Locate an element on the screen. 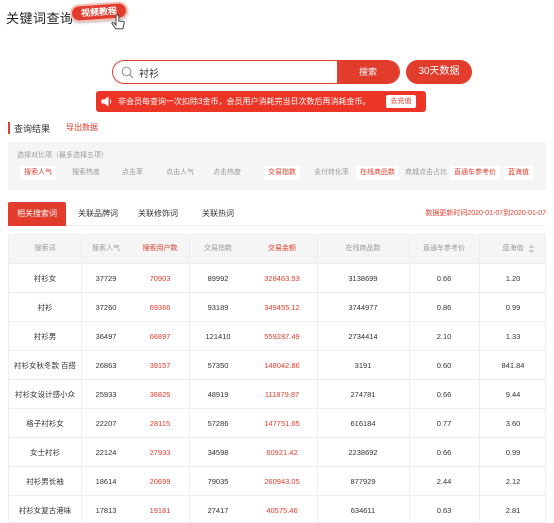  table-cell: 274781 is located at coordinates (363, 394).